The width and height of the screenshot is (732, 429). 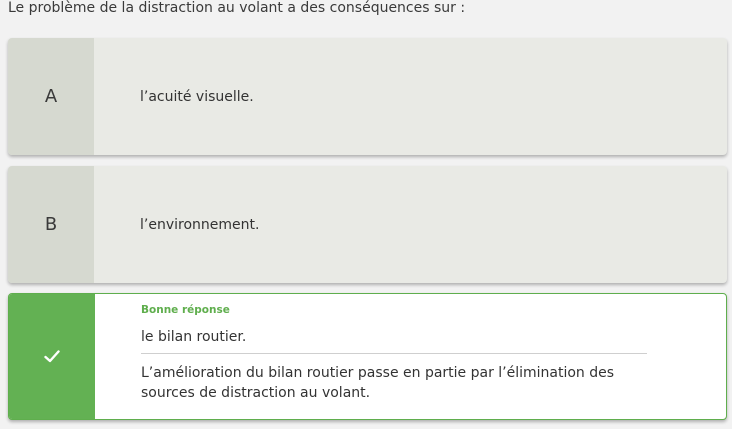 I want to click on answer-letter-a: A, so click(x=51, y=96).